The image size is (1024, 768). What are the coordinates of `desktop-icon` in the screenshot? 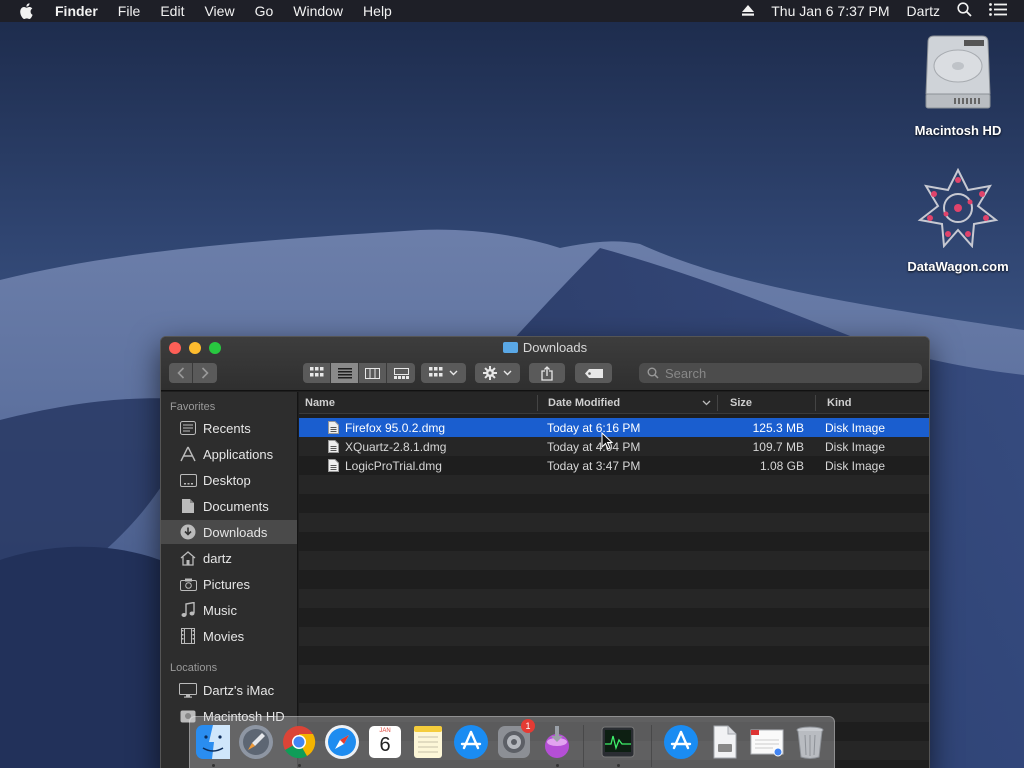 It's located at (188, 480).